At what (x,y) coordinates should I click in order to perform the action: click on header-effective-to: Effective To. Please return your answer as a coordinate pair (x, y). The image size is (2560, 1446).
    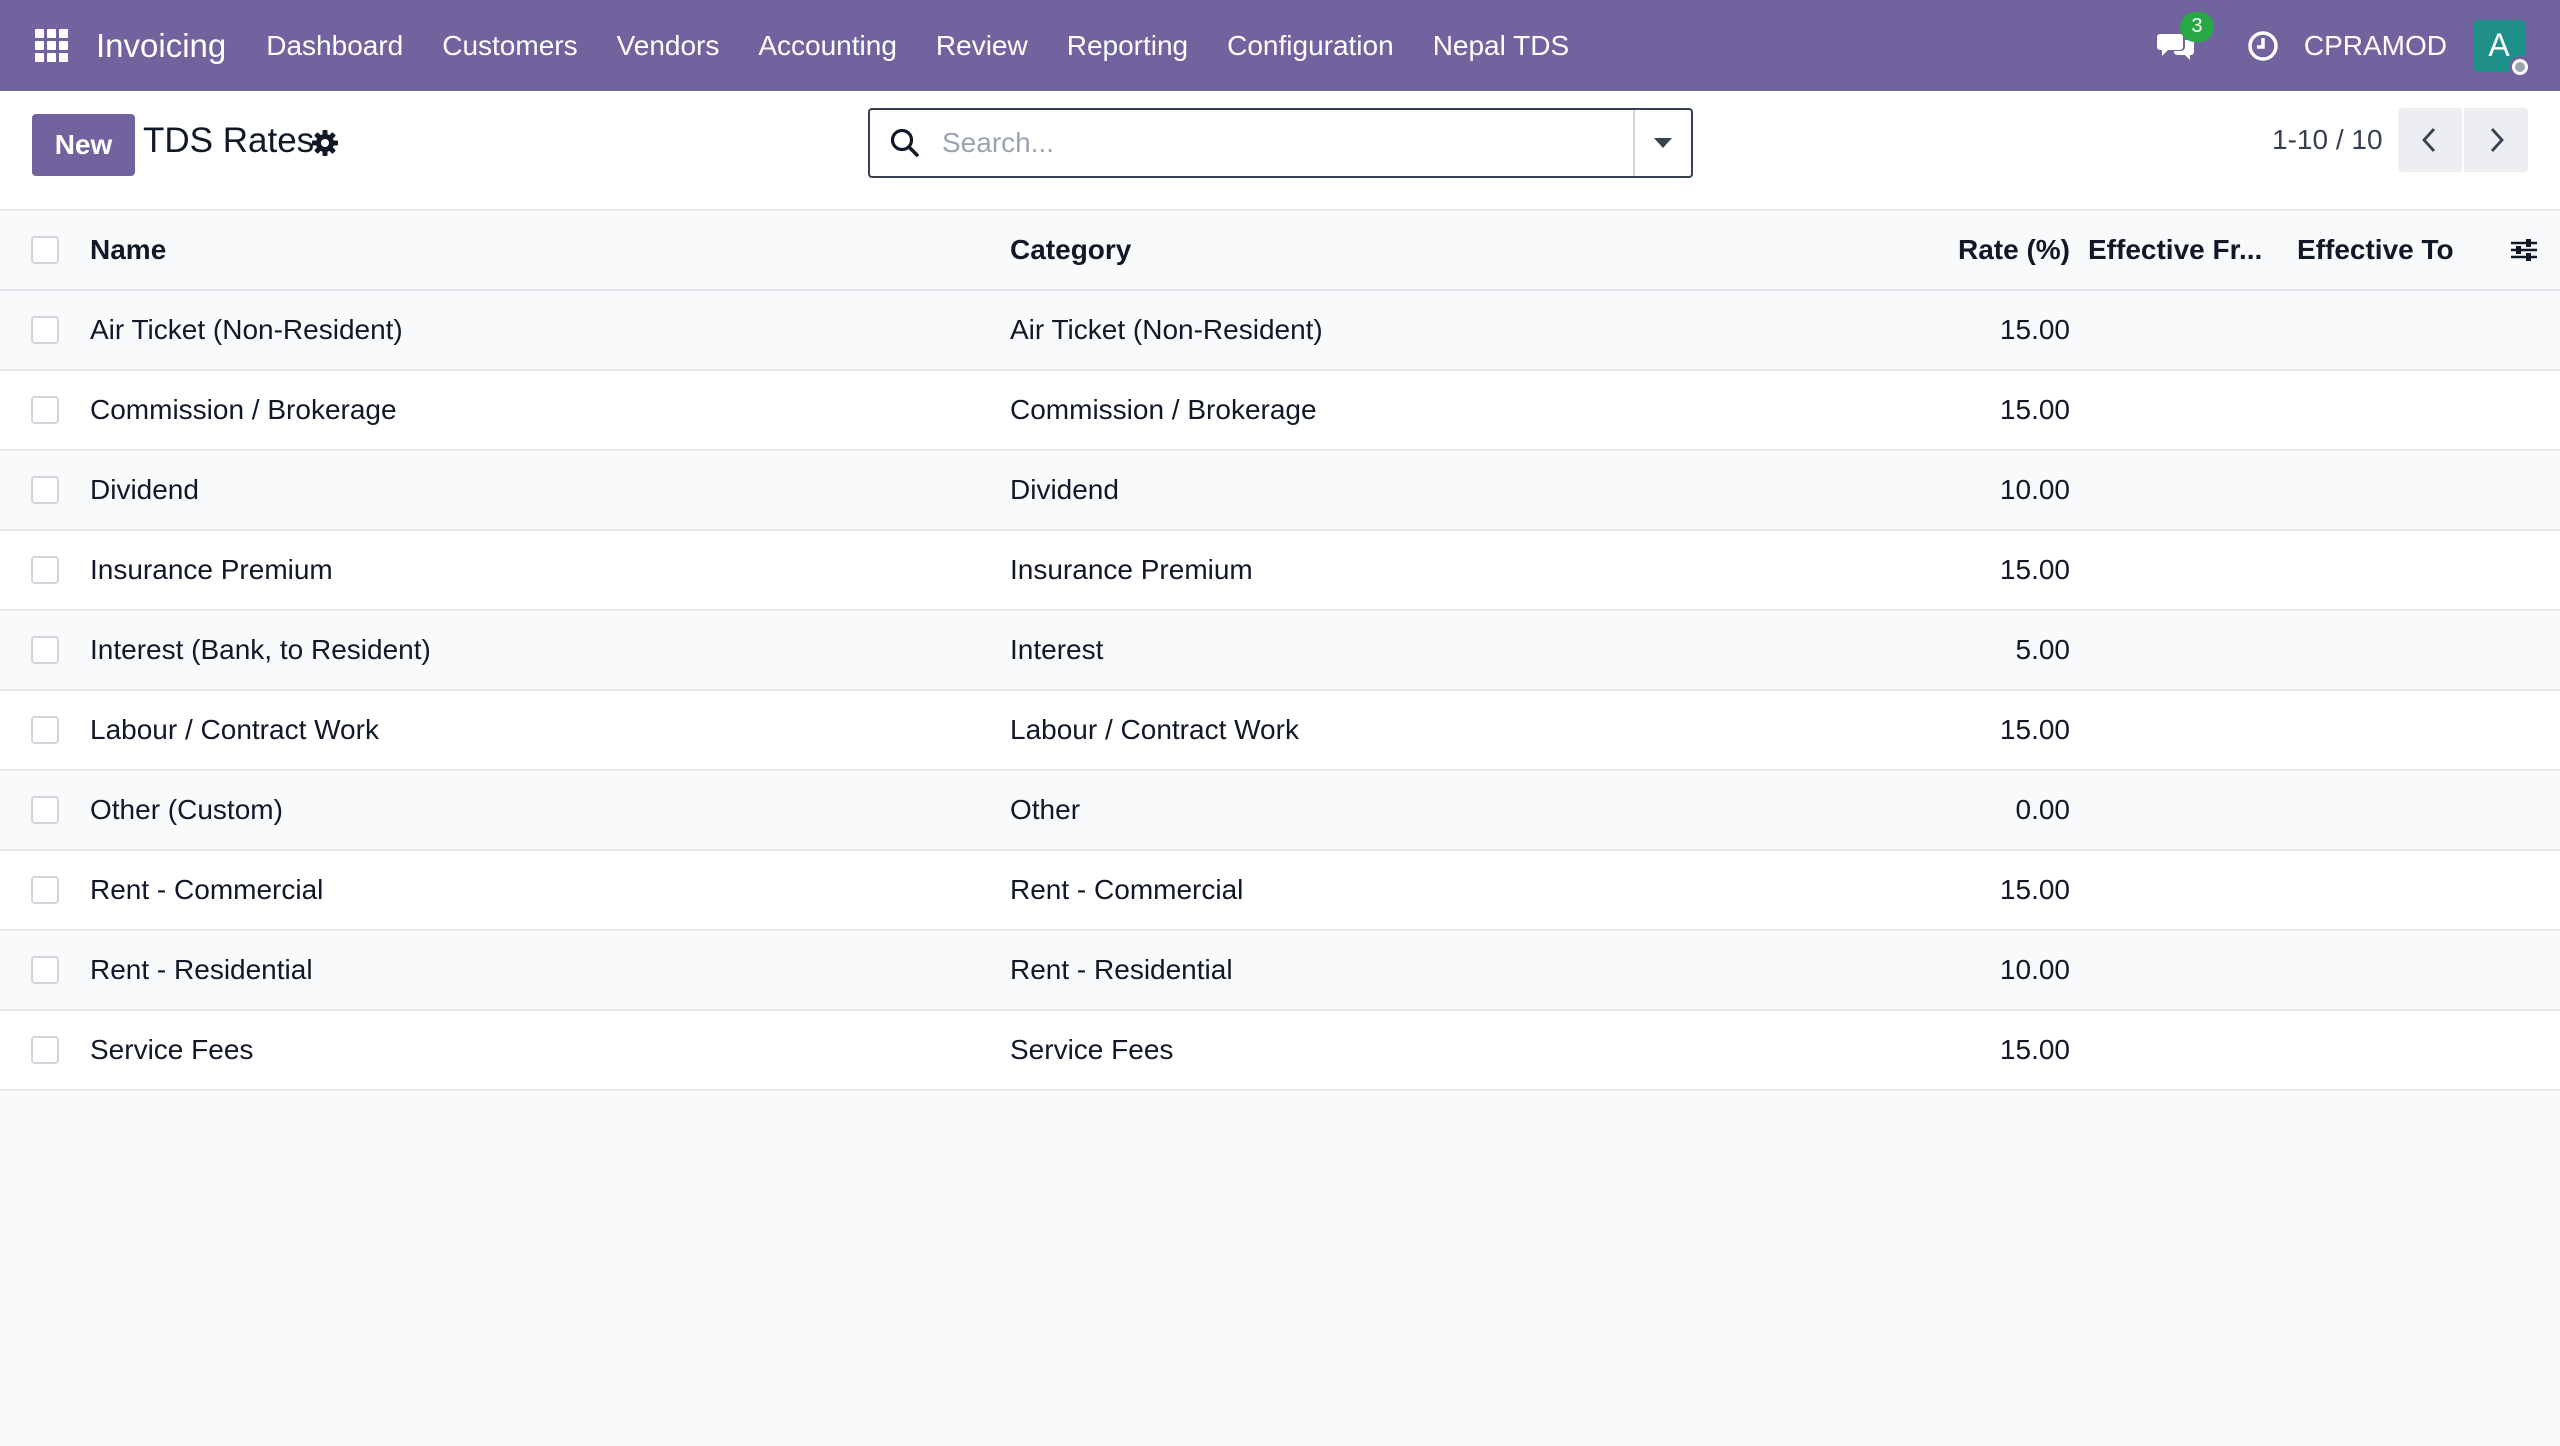
    Looking at the image, I should click on (2375, 250).